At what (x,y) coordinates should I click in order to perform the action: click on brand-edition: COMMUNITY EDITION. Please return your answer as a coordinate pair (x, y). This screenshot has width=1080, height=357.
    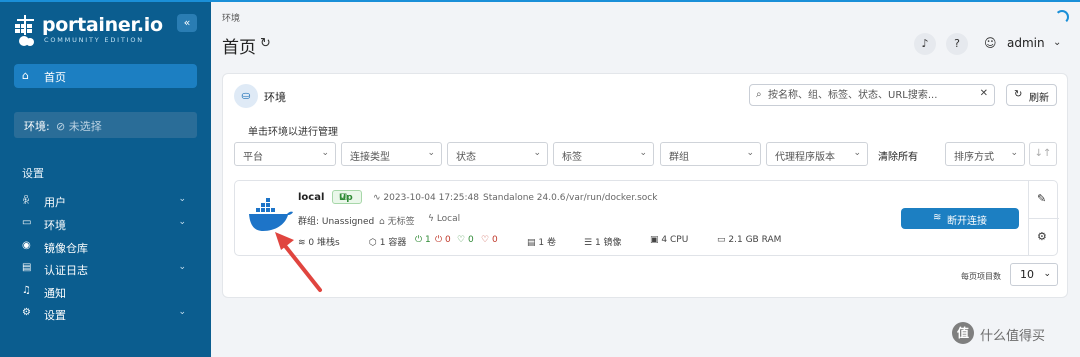
    Looking at the image, I should click on (94, 40).